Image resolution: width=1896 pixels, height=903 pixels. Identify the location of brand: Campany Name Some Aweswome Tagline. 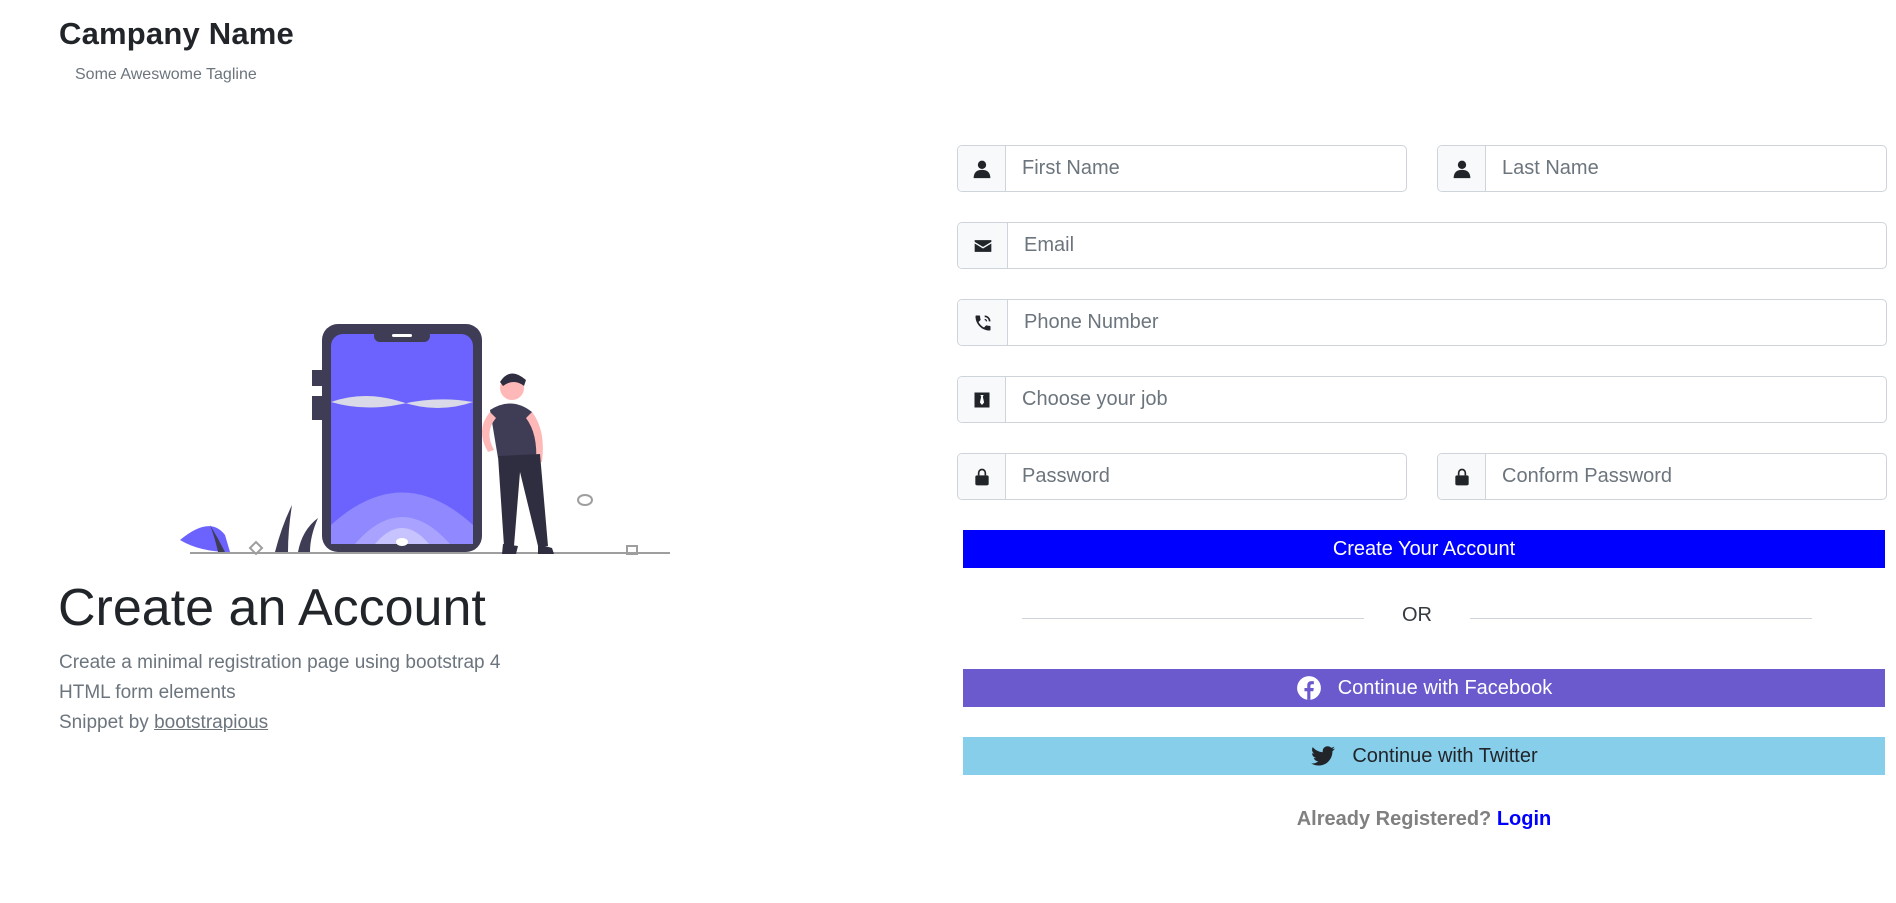
(176, 49).